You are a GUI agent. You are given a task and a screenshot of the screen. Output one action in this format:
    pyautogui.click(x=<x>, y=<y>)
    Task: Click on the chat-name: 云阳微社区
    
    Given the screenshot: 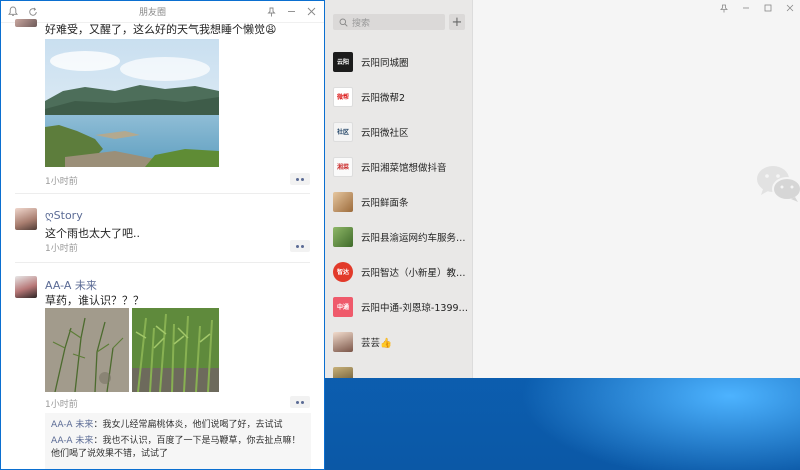 What is the action you would take?
    pyautogui.click(x=385, y=133)
    